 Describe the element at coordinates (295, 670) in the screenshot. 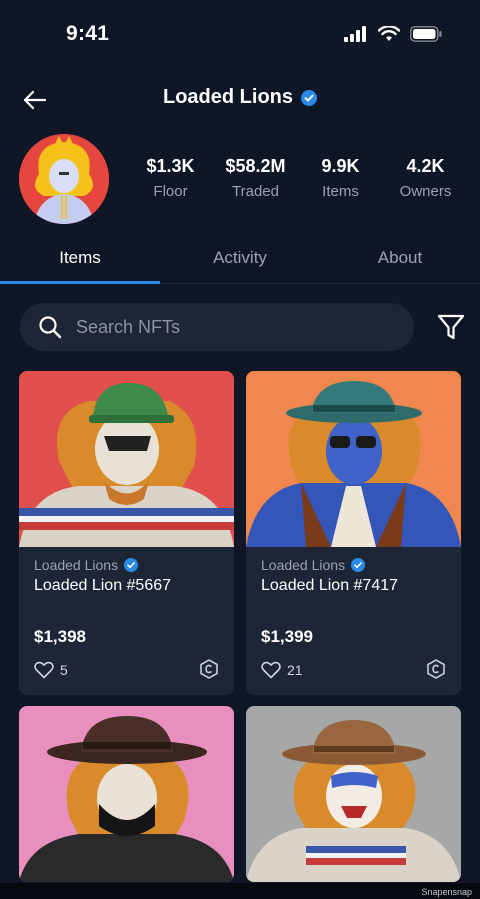

I see `like-count: 21` at that location.